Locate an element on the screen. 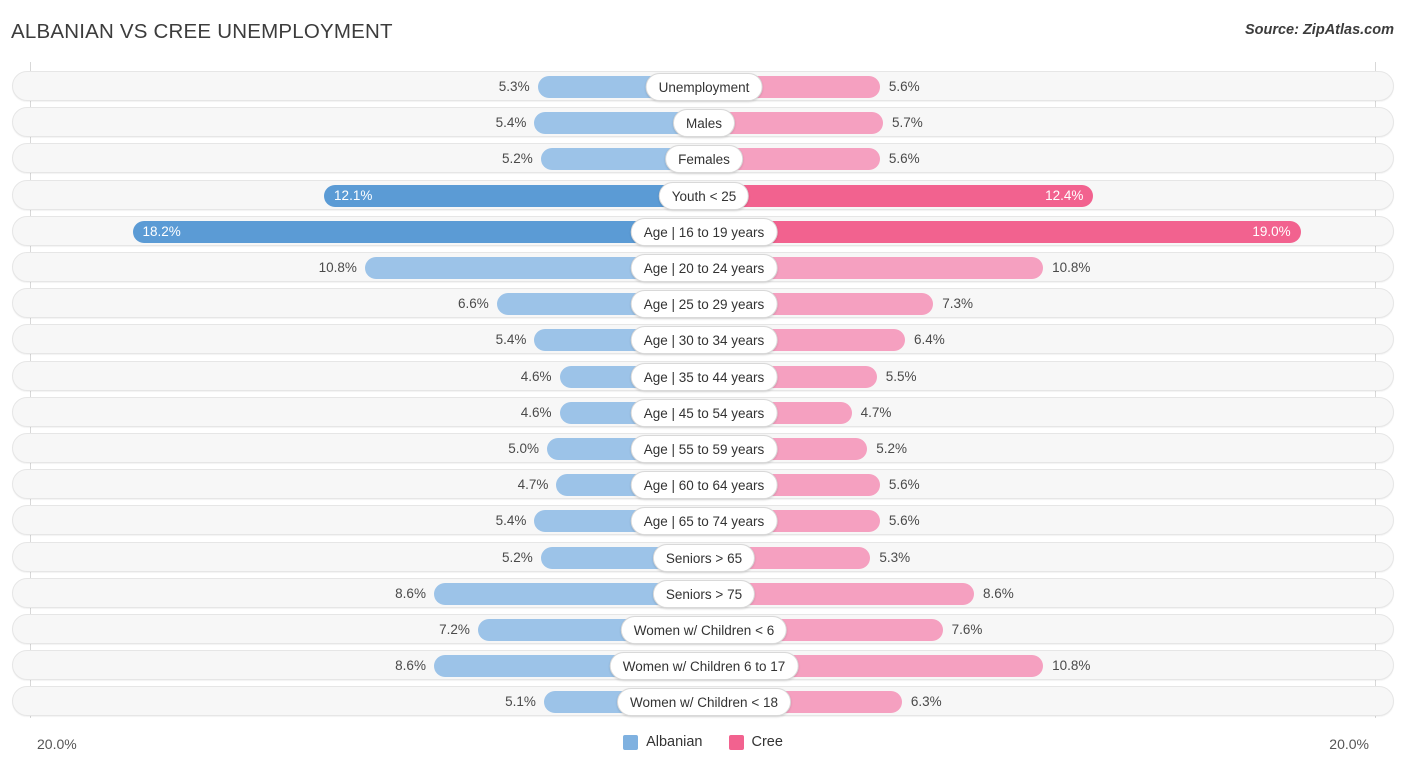  chart-row: 5.1% 6.3% Women w/ Children < 18 is located at coordinates (703, 701).